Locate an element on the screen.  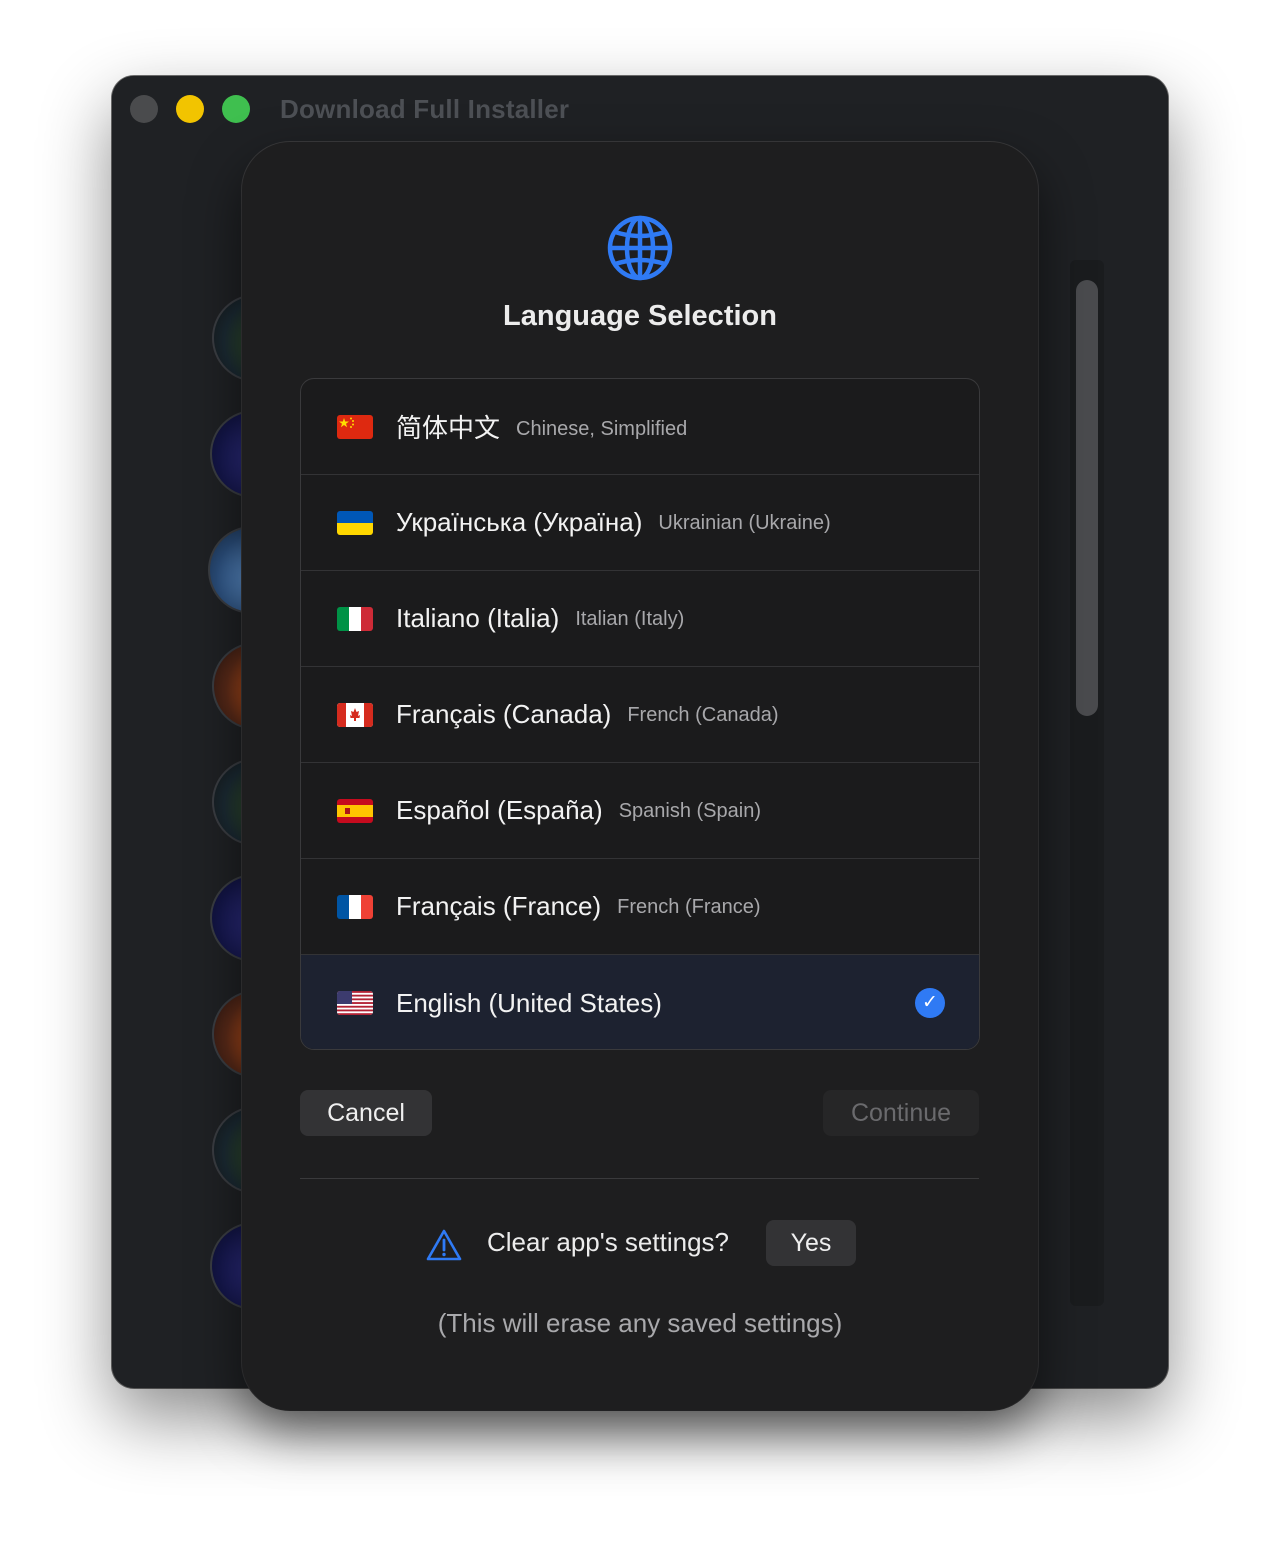
language-label: Français (France) French (France) is located at coordinates (578, 906).